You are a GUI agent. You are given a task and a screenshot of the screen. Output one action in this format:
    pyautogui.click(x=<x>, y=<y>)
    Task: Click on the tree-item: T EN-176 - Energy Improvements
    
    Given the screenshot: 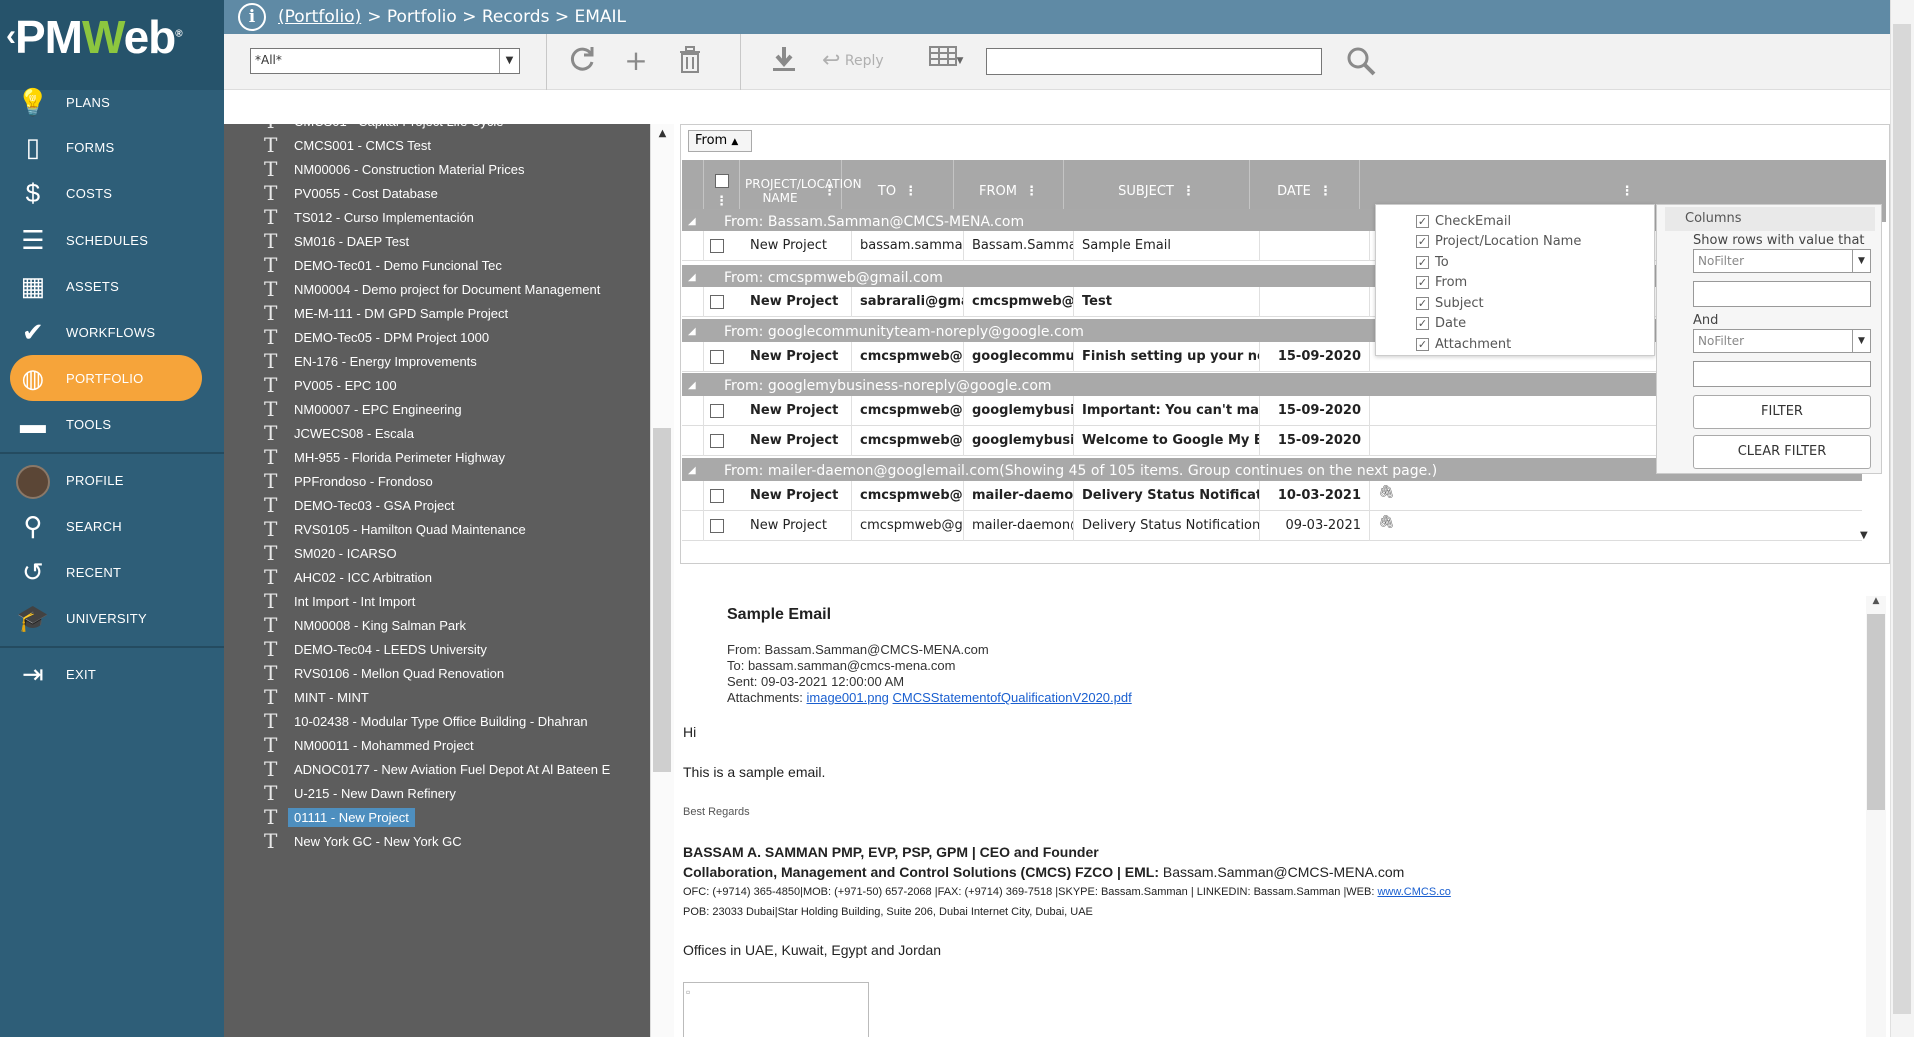 What is the action you would take?
    pyautogui.click(x=370, y=361)
    